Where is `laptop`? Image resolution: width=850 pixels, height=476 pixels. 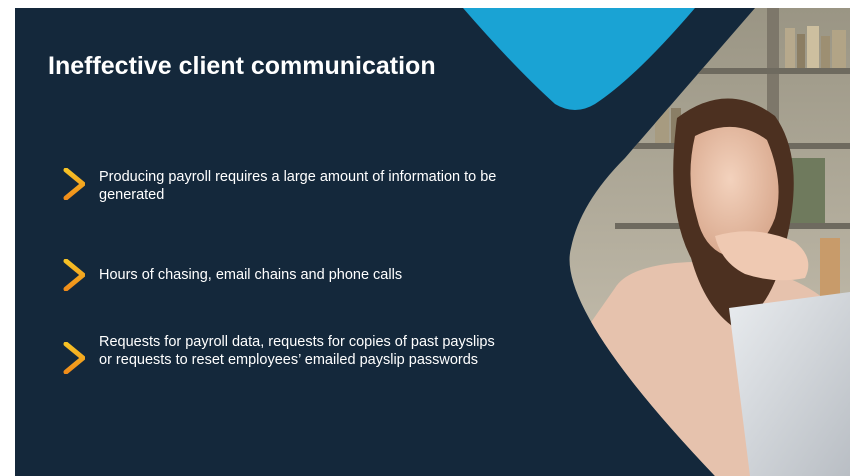
laptop is located at coordinates (789, 384).